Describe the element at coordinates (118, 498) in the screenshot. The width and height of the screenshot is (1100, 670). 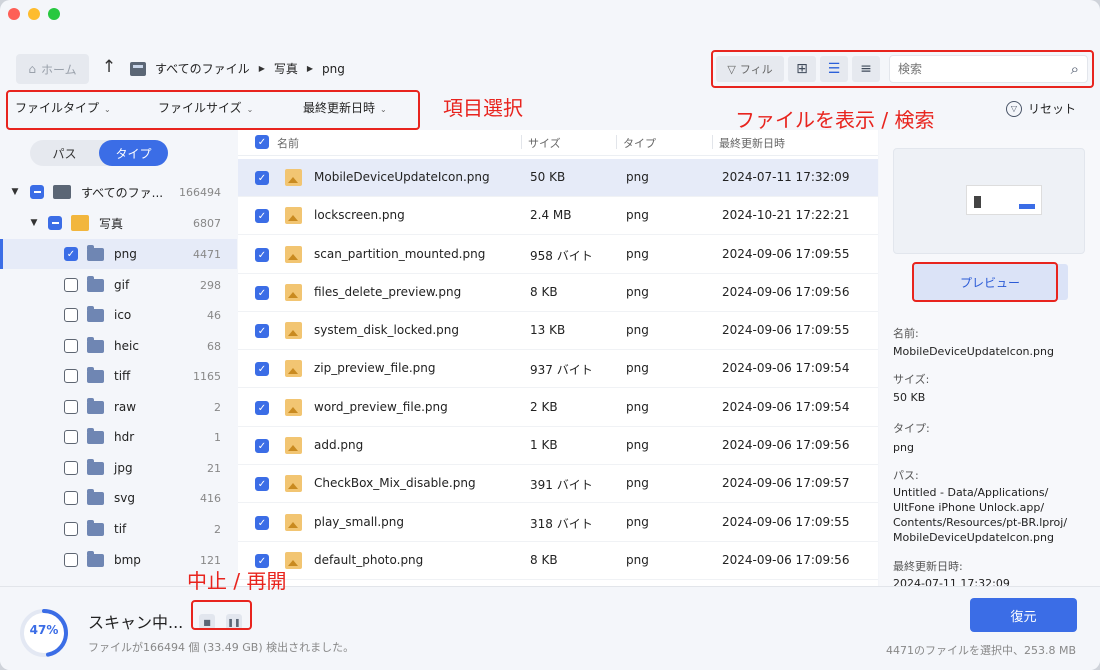
I see `tree-item-svg: svg 416` at that location.